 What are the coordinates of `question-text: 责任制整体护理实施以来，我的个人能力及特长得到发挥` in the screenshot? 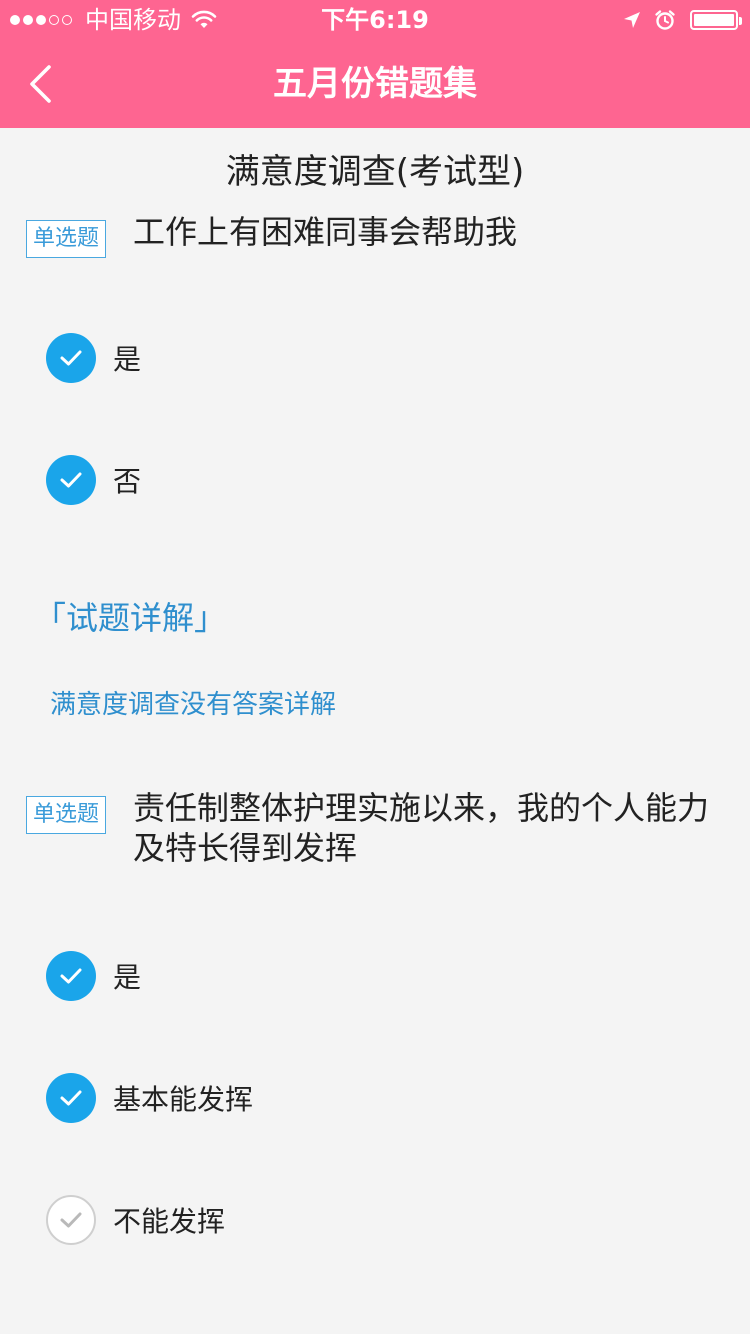 It's located at (421, 828).